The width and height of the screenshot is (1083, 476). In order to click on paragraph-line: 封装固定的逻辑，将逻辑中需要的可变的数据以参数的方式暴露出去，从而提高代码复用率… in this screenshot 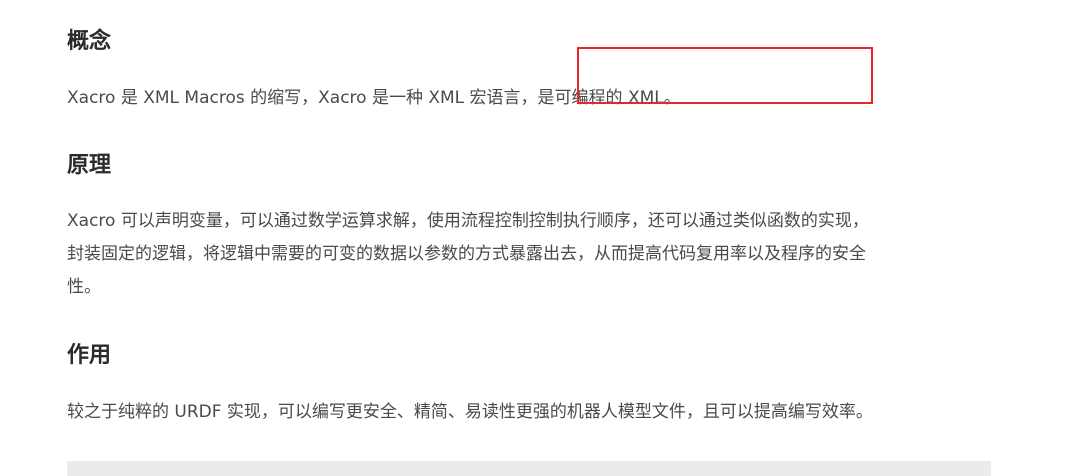, I will do `click(466, 254)`.